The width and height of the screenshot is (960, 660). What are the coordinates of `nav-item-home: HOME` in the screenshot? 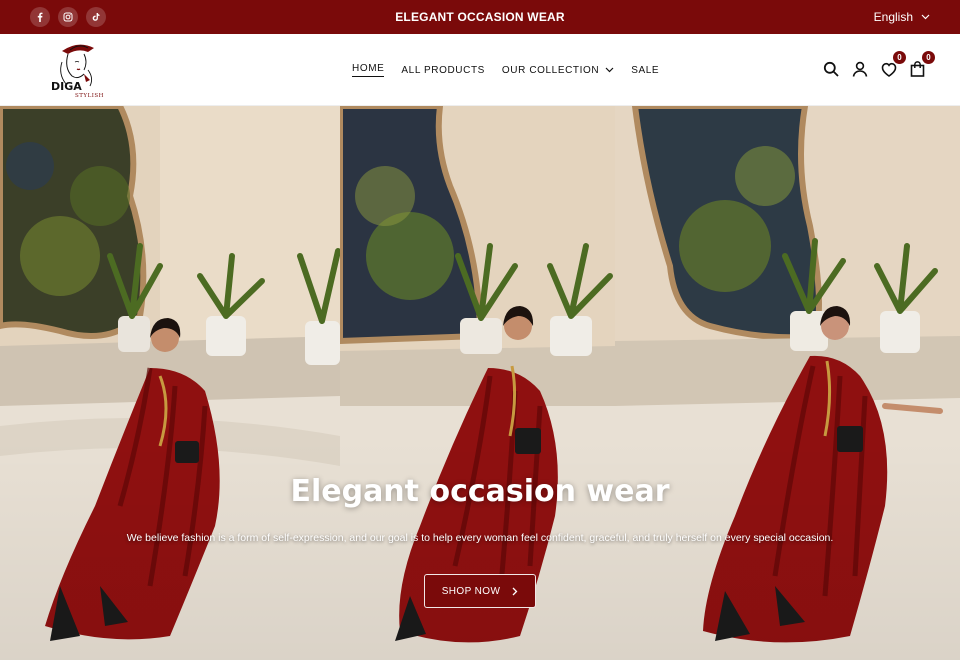 It's located at (368, 70).